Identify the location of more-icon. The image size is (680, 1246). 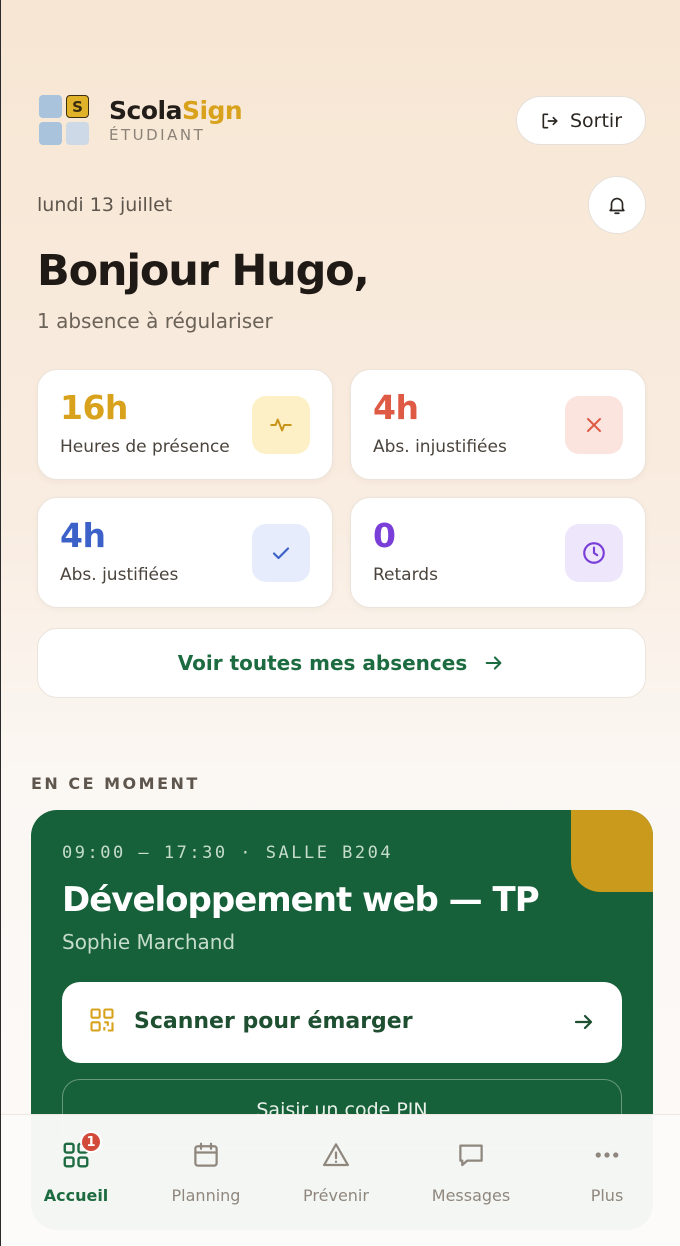
(607, 1155).